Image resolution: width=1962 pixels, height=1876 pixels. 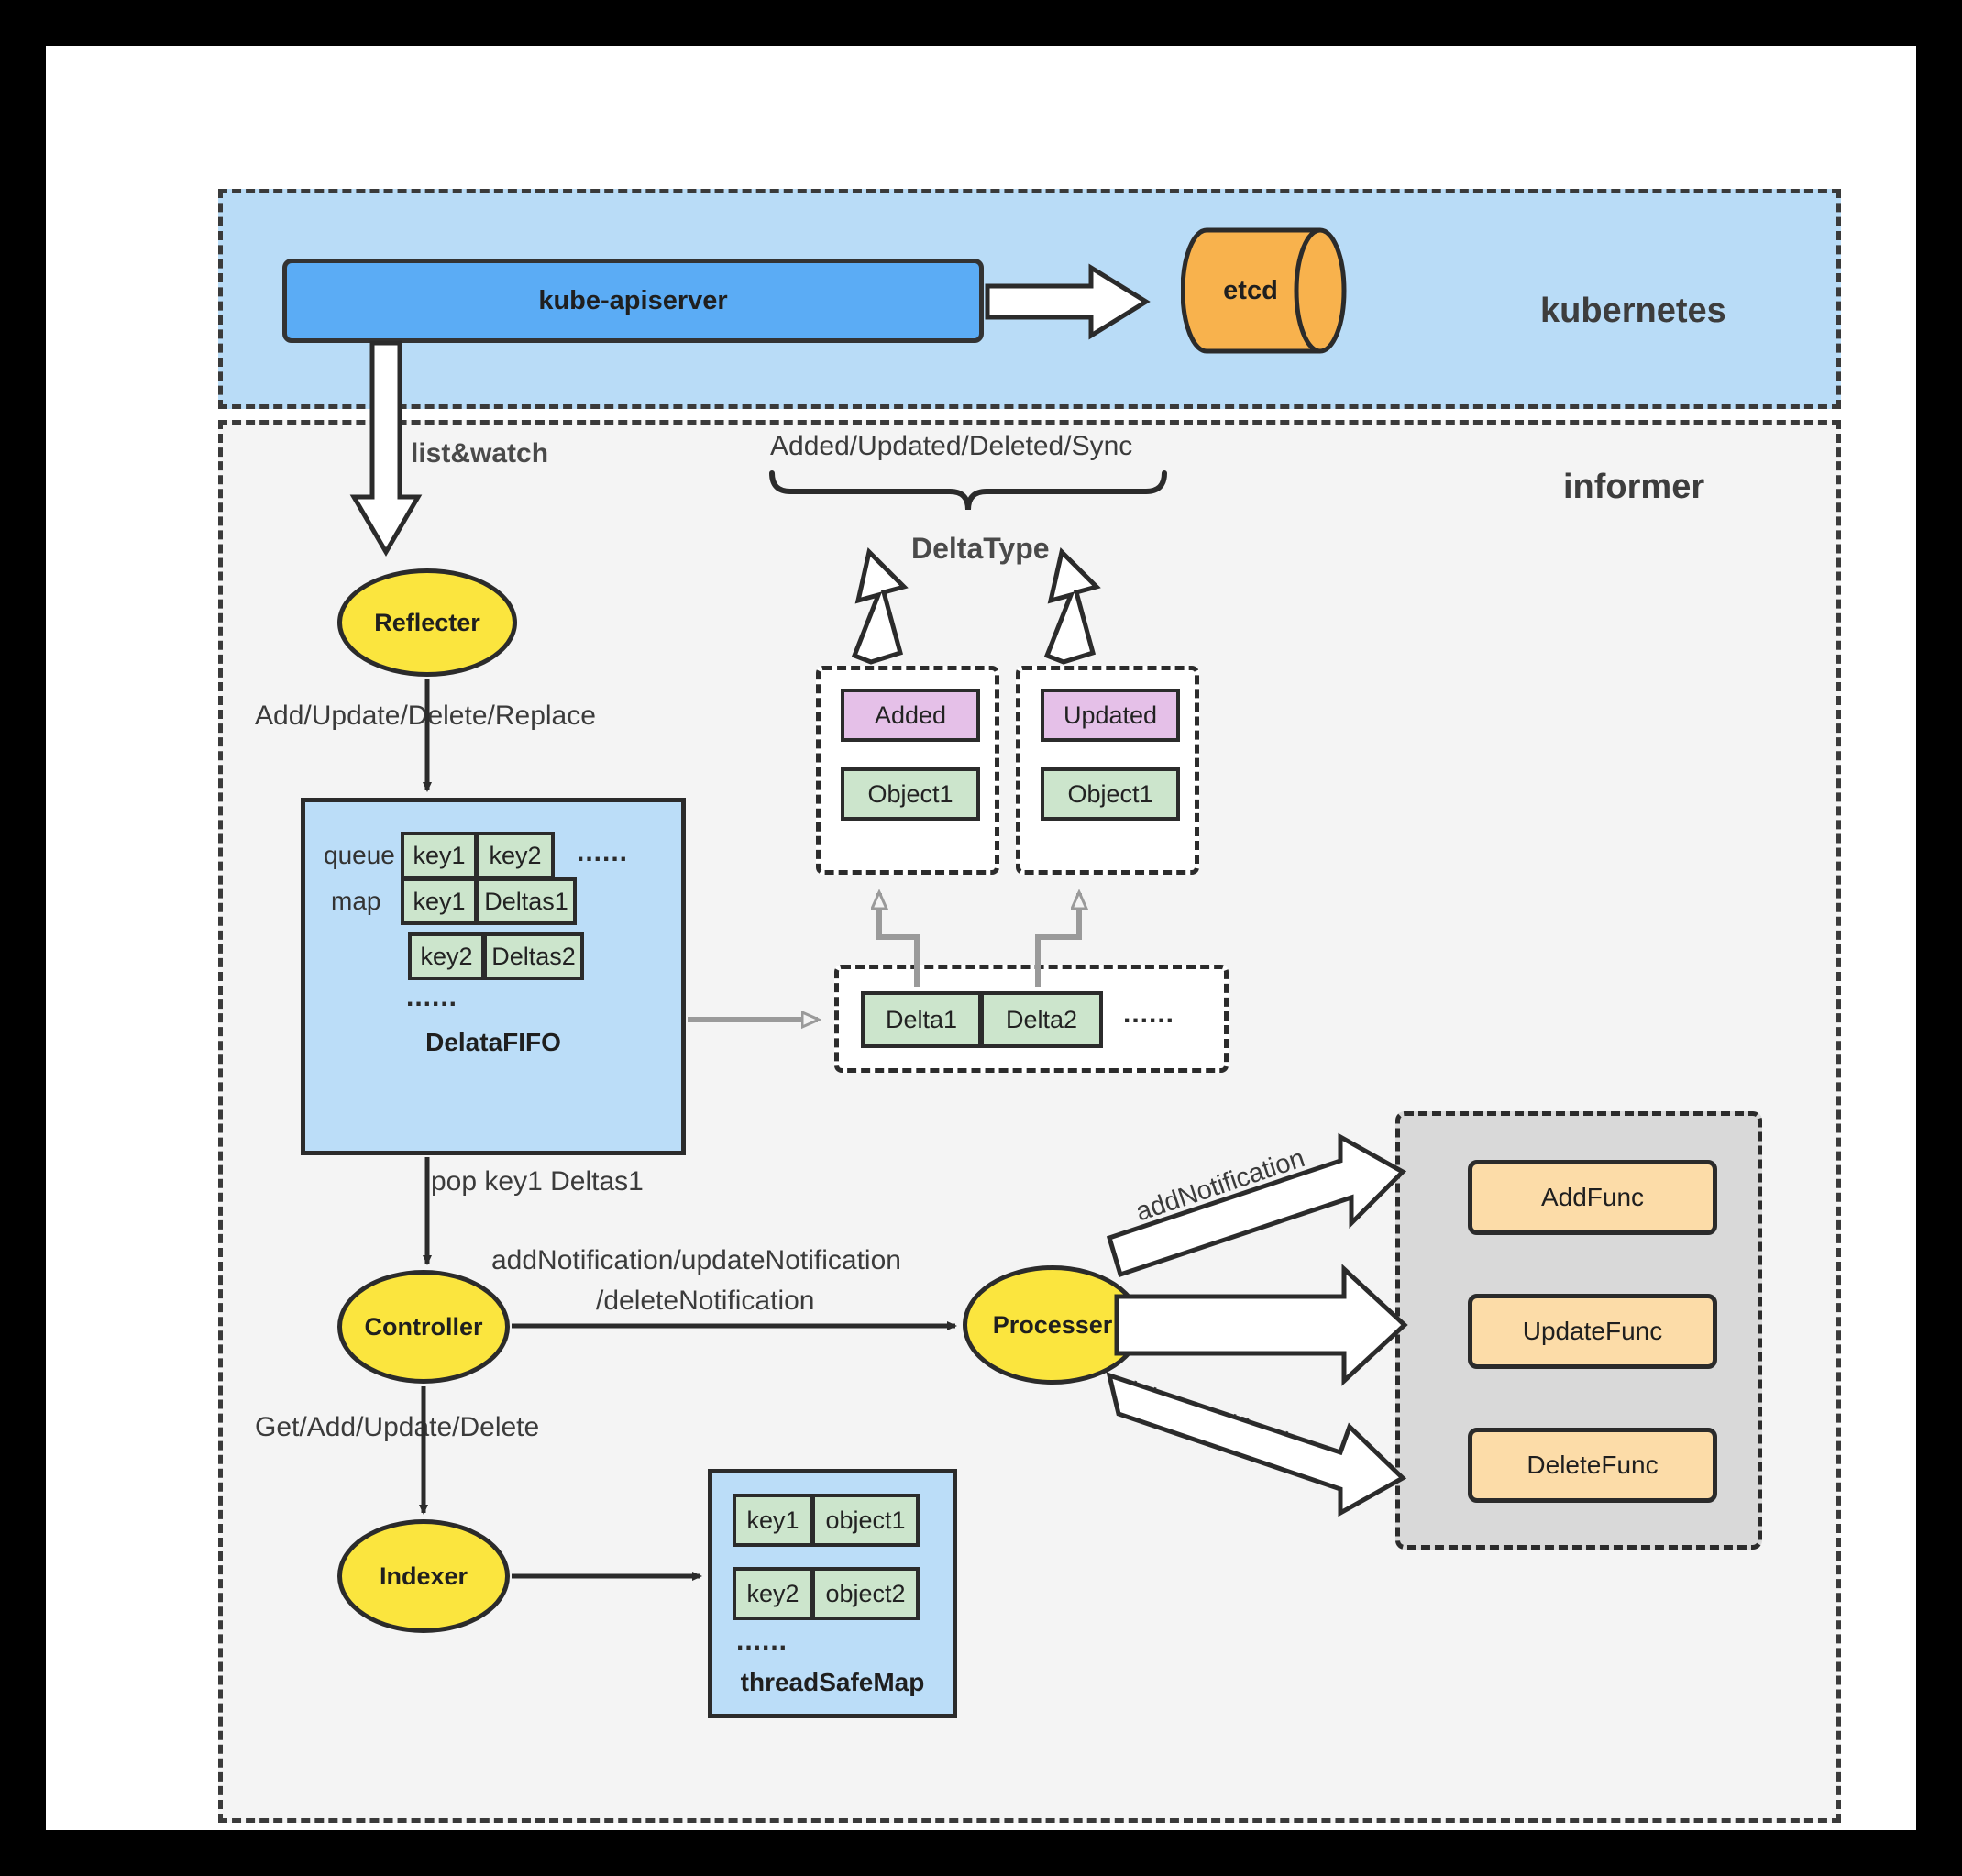 I want to click on reflecter-node: Reflecter, so click(x=427, y=622).